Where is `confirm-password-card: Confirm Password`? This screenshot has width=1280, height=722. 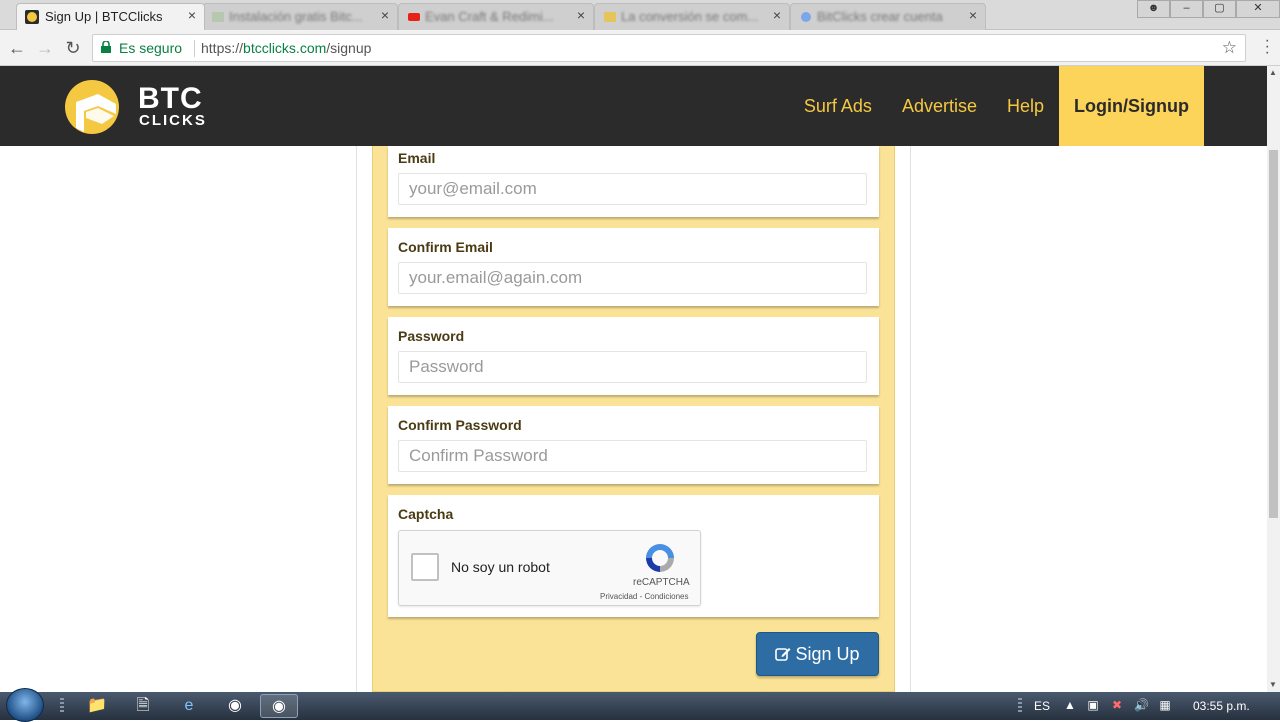 confirm-password-card: Confirm Password is located at coordinates (633, 445).